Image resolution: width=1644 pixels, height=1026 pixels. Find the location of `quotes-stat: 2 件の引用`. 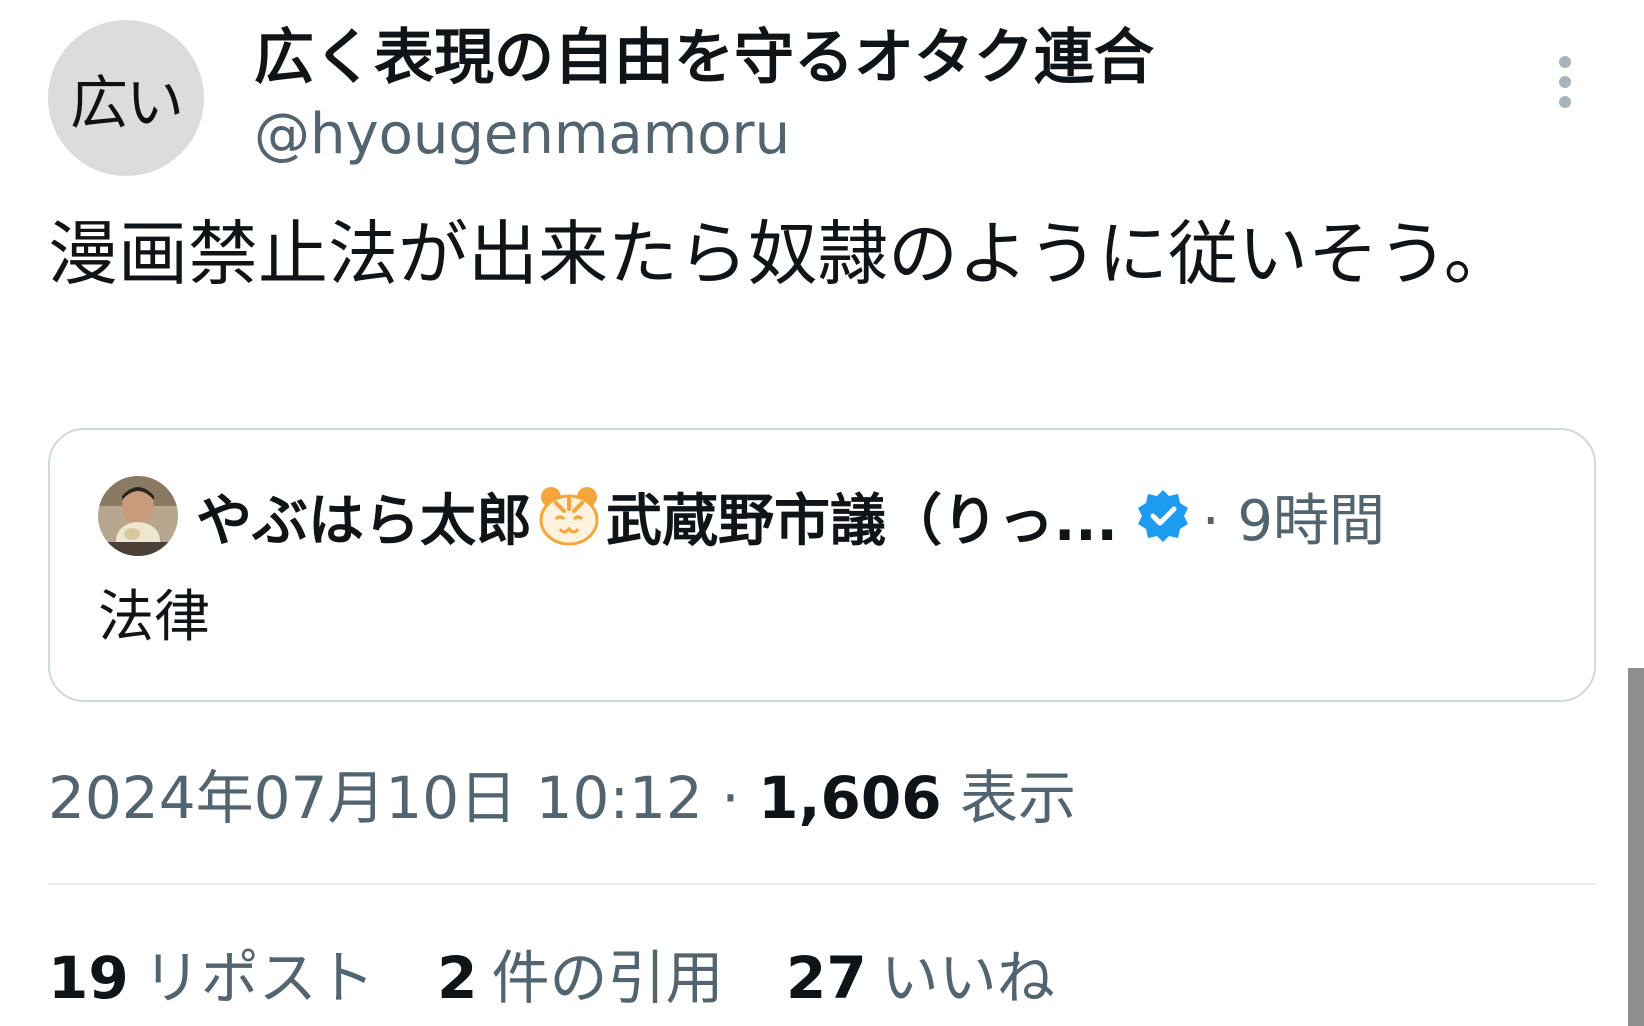

quotes-stat: 2 件の引用 is located at coordinates (580, 978).